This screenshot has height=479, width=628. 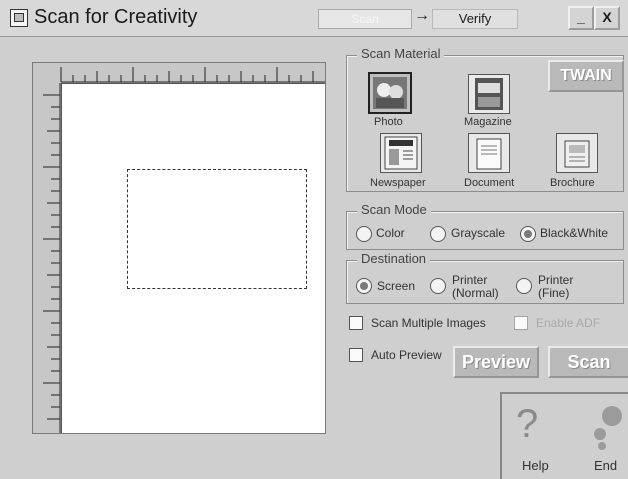 I want to click on black-white-label: Black&White, so click(x=574, y=233).